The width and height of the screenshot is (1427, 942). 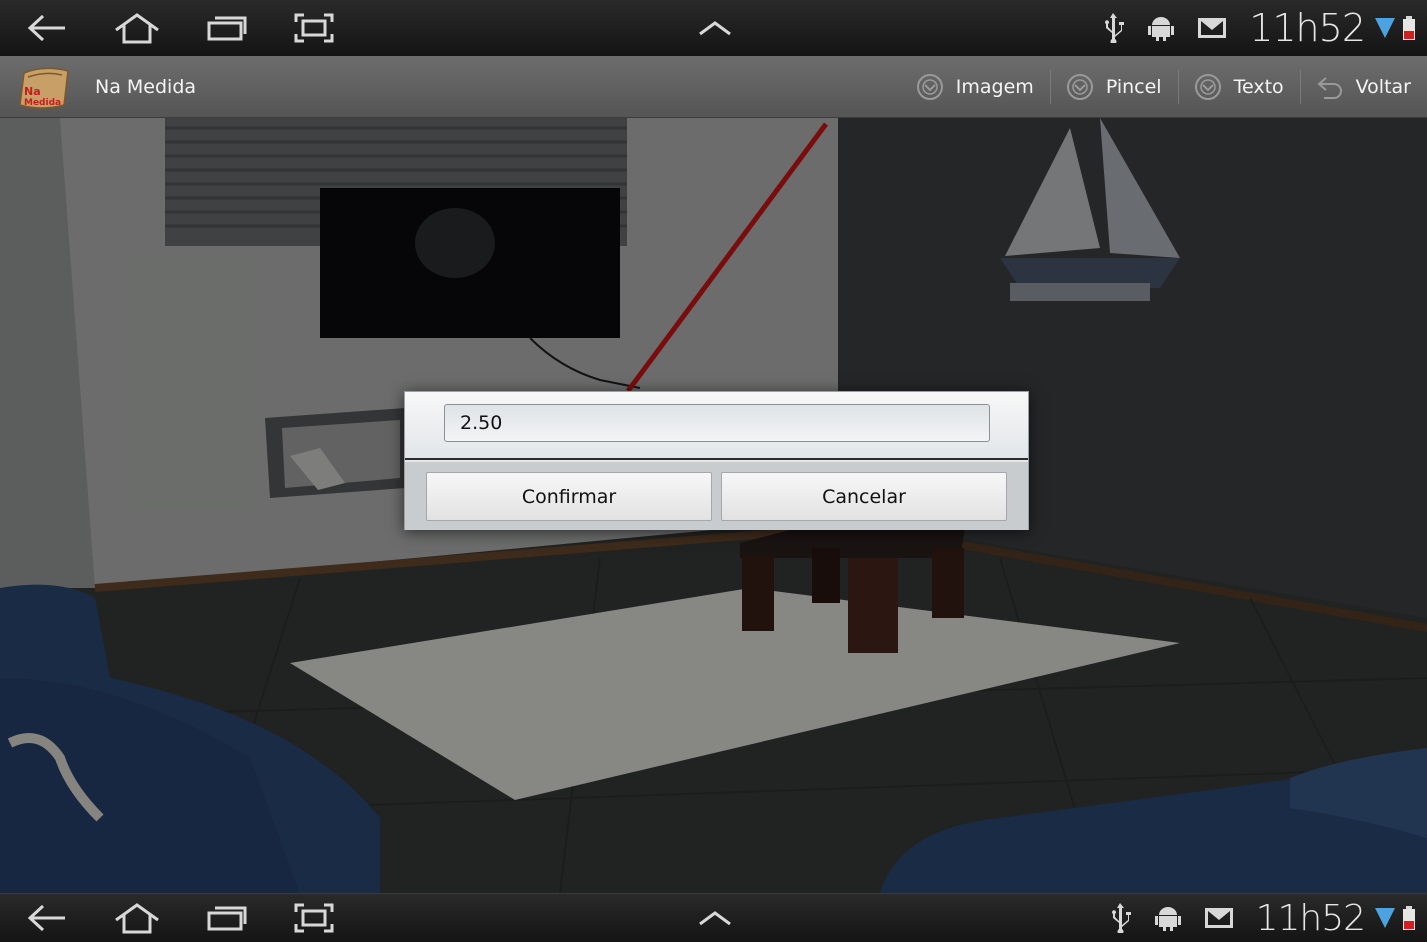 What do you see at coordinates (46, 88) in the screenshot?
I see `app-logo: Na Medida` at bounding box center [46, 88].